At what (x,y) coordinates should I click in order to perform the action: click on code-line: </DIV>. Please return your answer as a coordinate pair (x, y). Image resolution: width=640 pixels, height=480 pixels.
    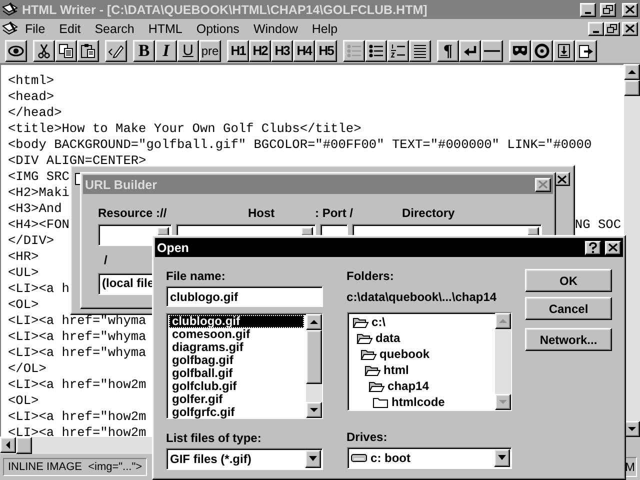
    Looking at the image, I should click on (31, 241).